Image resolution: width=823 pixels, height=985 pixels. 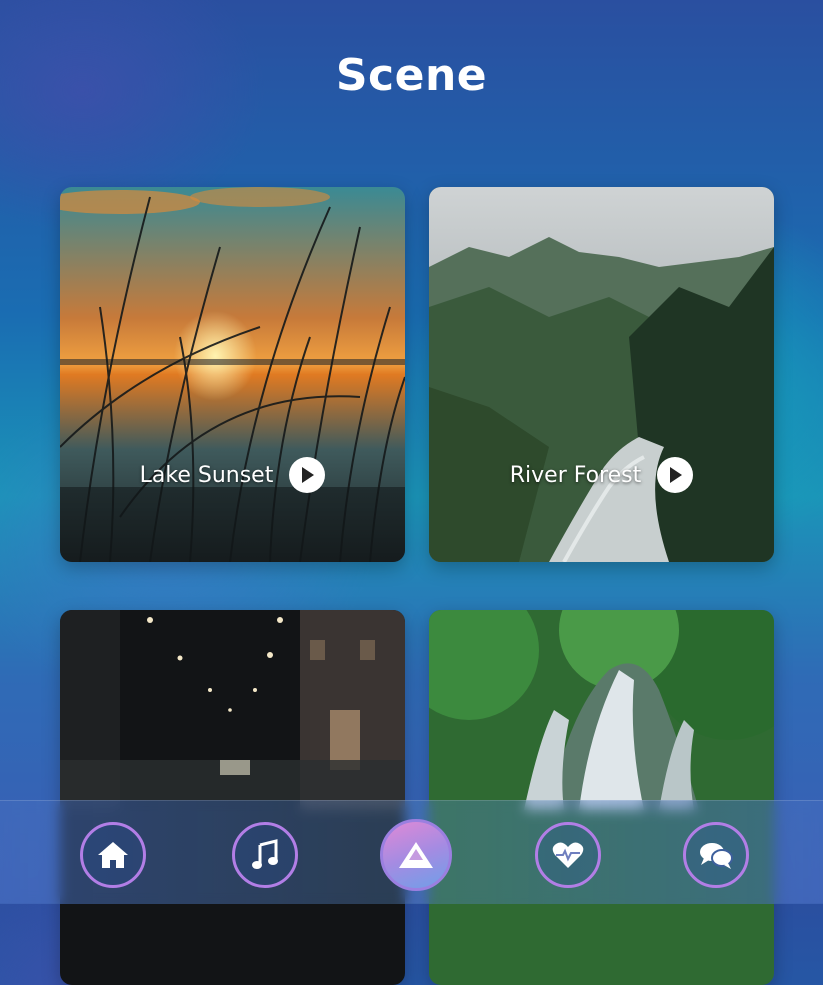 I want to click on nav-scene-button, so click(x=416, y=855).